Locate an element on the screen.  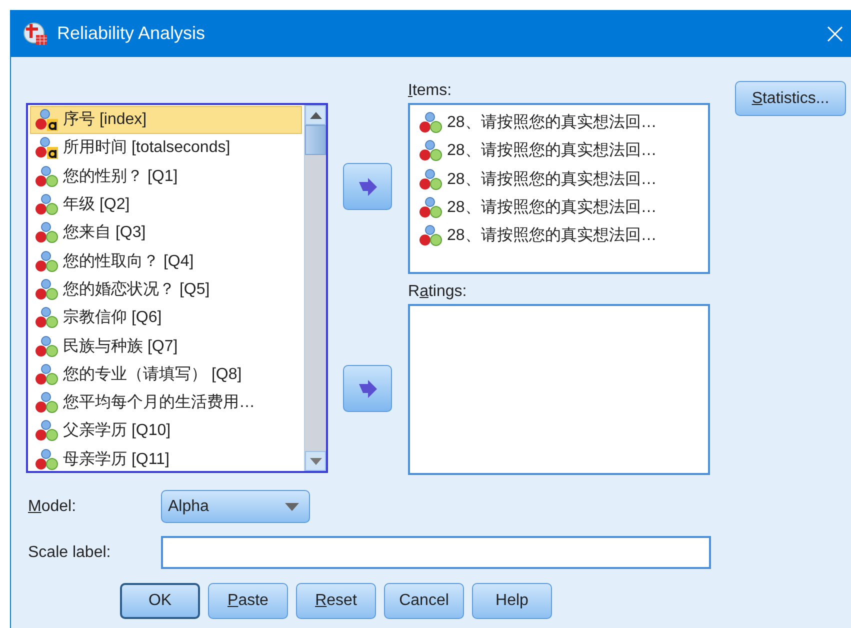
move-to-ratings-button is located at coordinates (367, 388).